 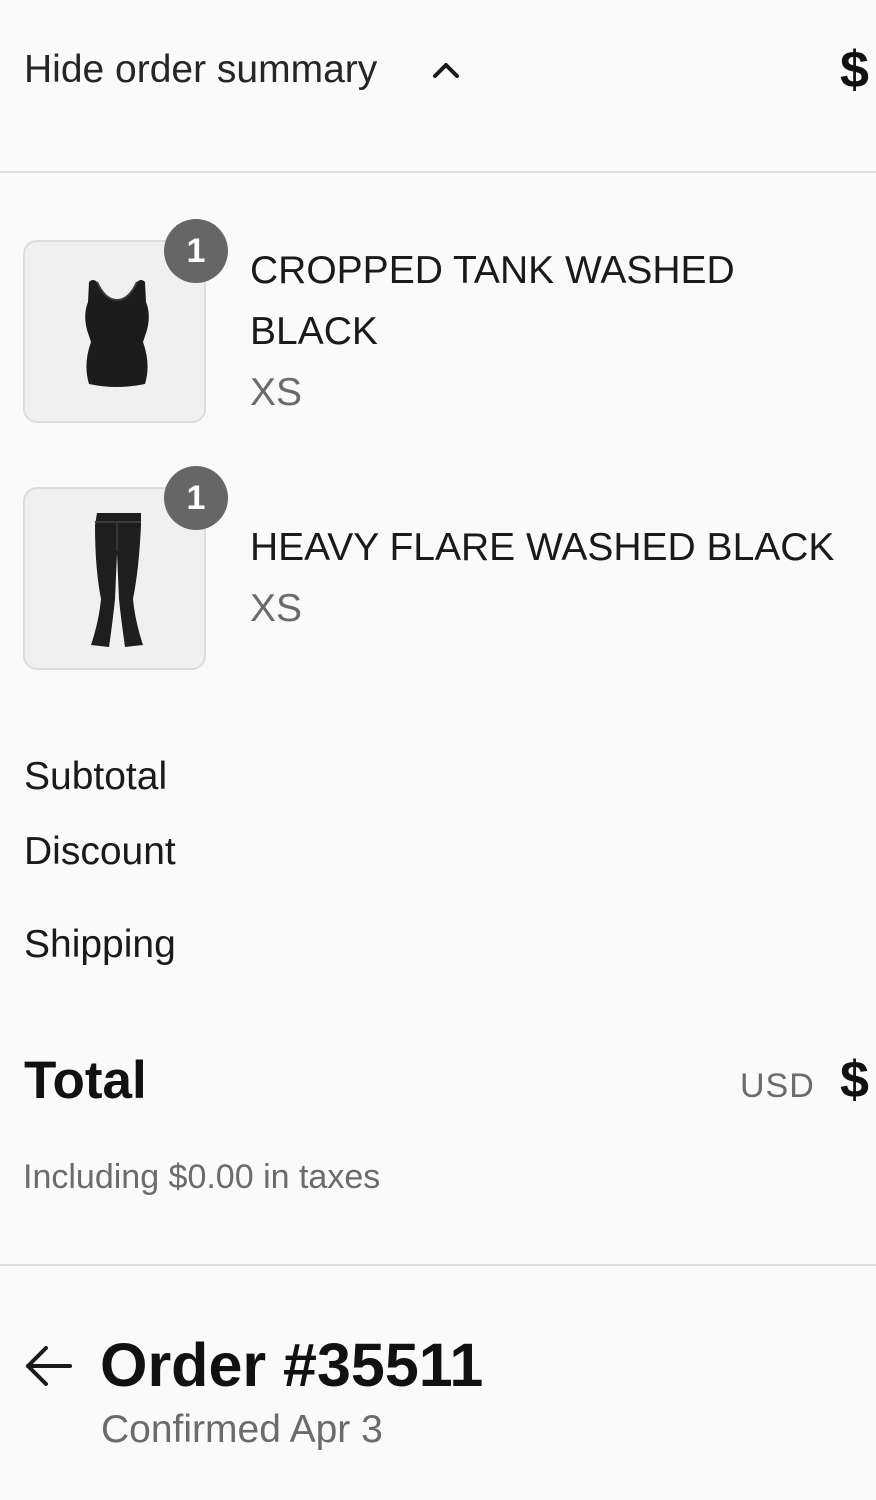 What do you see at coordinates (96, 776) in the screenshot?
I see `subtotal-label: Subtotal` at bounding box center [96, 776].